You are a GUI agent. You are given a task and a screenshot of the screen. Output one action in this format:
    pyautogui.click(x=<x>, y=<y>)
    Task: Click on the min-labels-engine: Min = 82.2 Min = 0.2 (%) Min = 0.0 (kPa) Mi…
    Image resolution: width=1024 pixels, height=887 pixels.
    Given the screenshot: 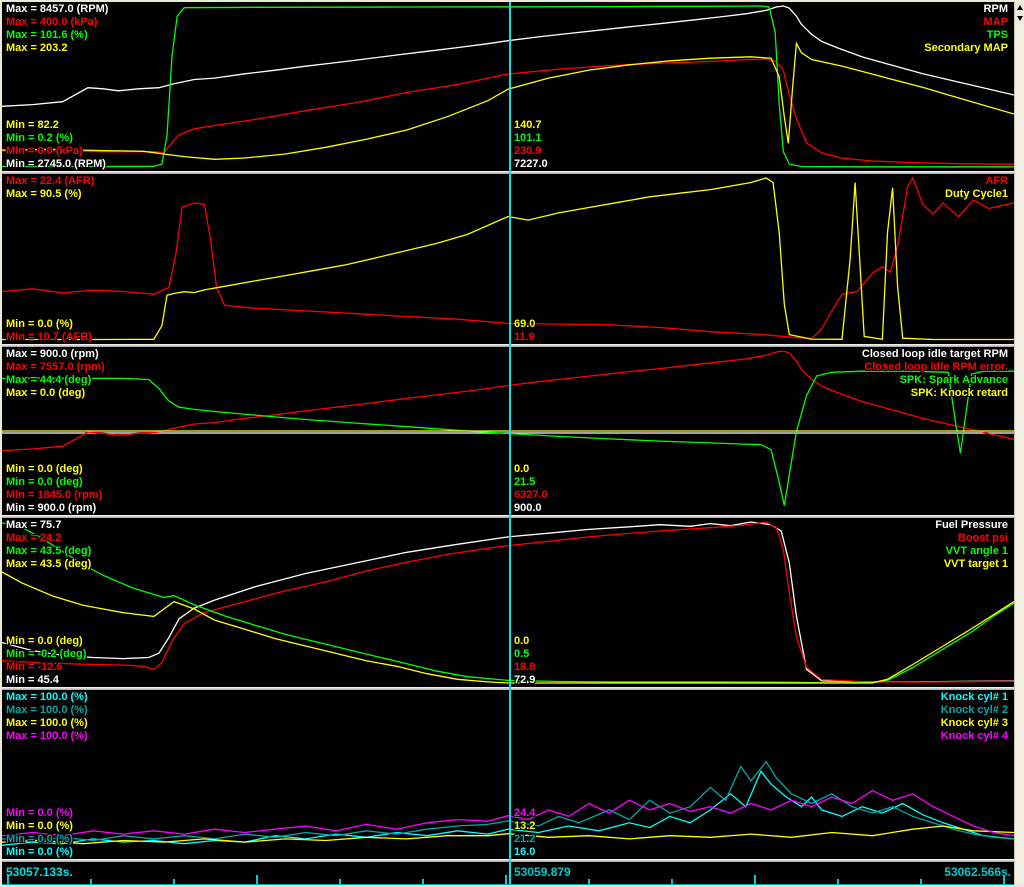 What is the action you would take?
    pyautogui.click(x=56, y=145)
    